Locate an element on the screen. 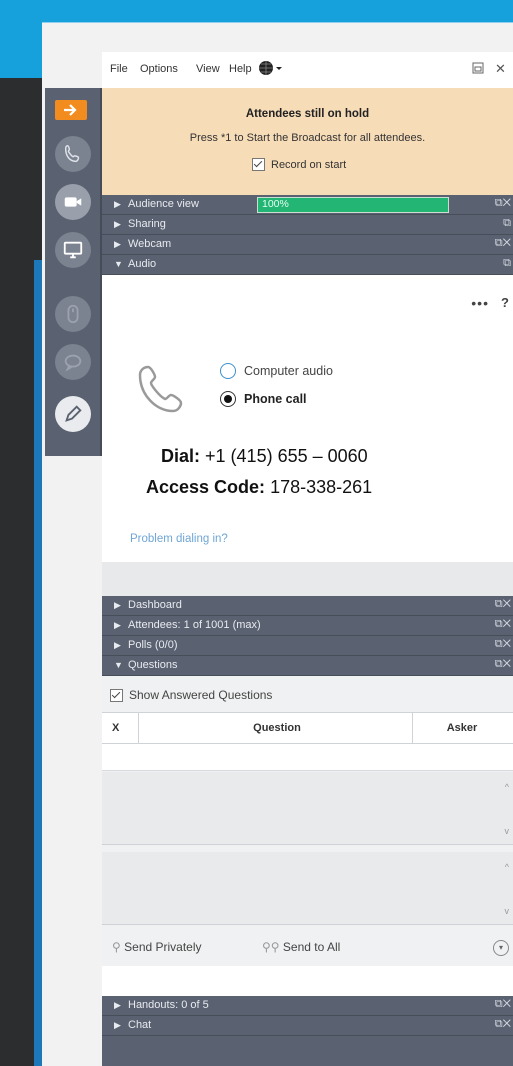 This screenshot has height=1066, width=513. menu-options: Options is located at coordinates (159, 69).